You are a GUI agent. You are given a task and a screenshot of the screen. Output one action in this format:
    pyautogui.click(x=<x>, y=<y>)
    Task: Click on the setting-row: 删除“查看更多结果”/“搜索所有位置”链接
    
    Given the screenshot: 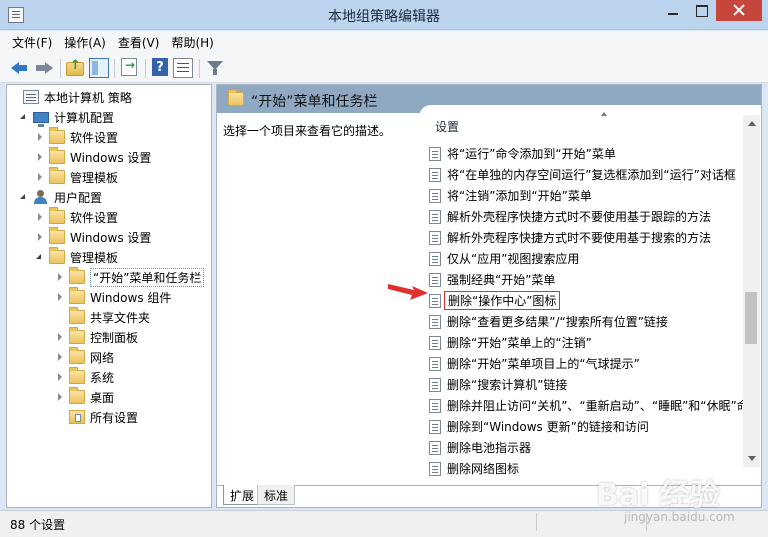 What is the action you would take?
    pyautogui.click(x=588, y=321)
    